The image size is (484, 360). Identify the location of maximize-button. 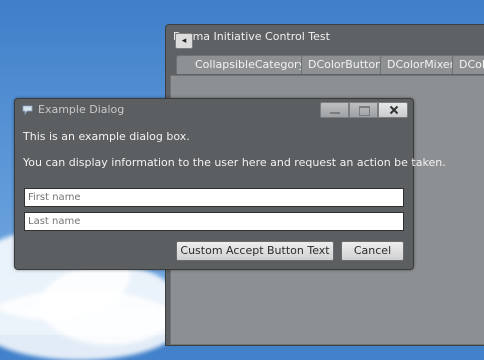
(363, 110).